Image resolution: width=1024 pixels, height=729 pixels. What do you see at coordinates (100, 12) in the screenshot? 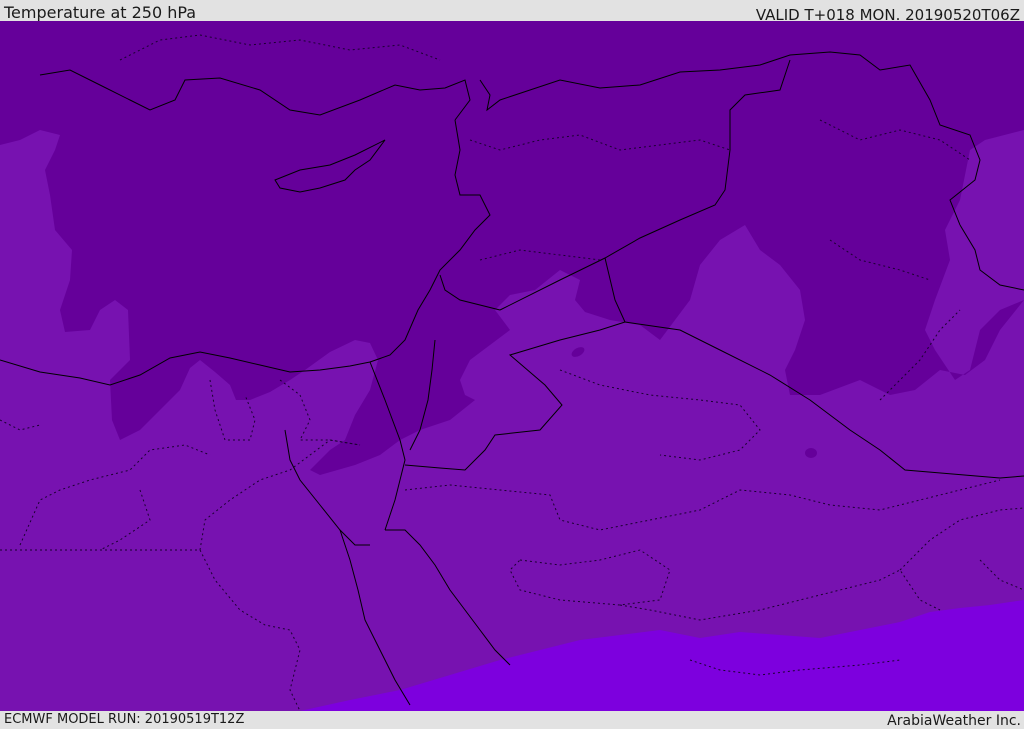
I see `map-title: Temperature at 250 hPa` at bounding box center [100, 12].